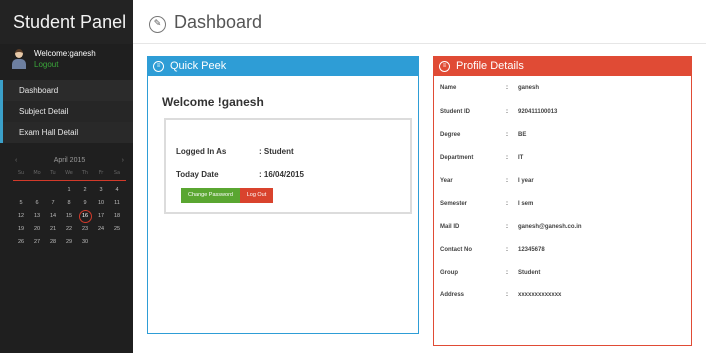  Describe the element at coordinates (85, 203) in the screenshot. I see `calendar-day: 9` at that location.